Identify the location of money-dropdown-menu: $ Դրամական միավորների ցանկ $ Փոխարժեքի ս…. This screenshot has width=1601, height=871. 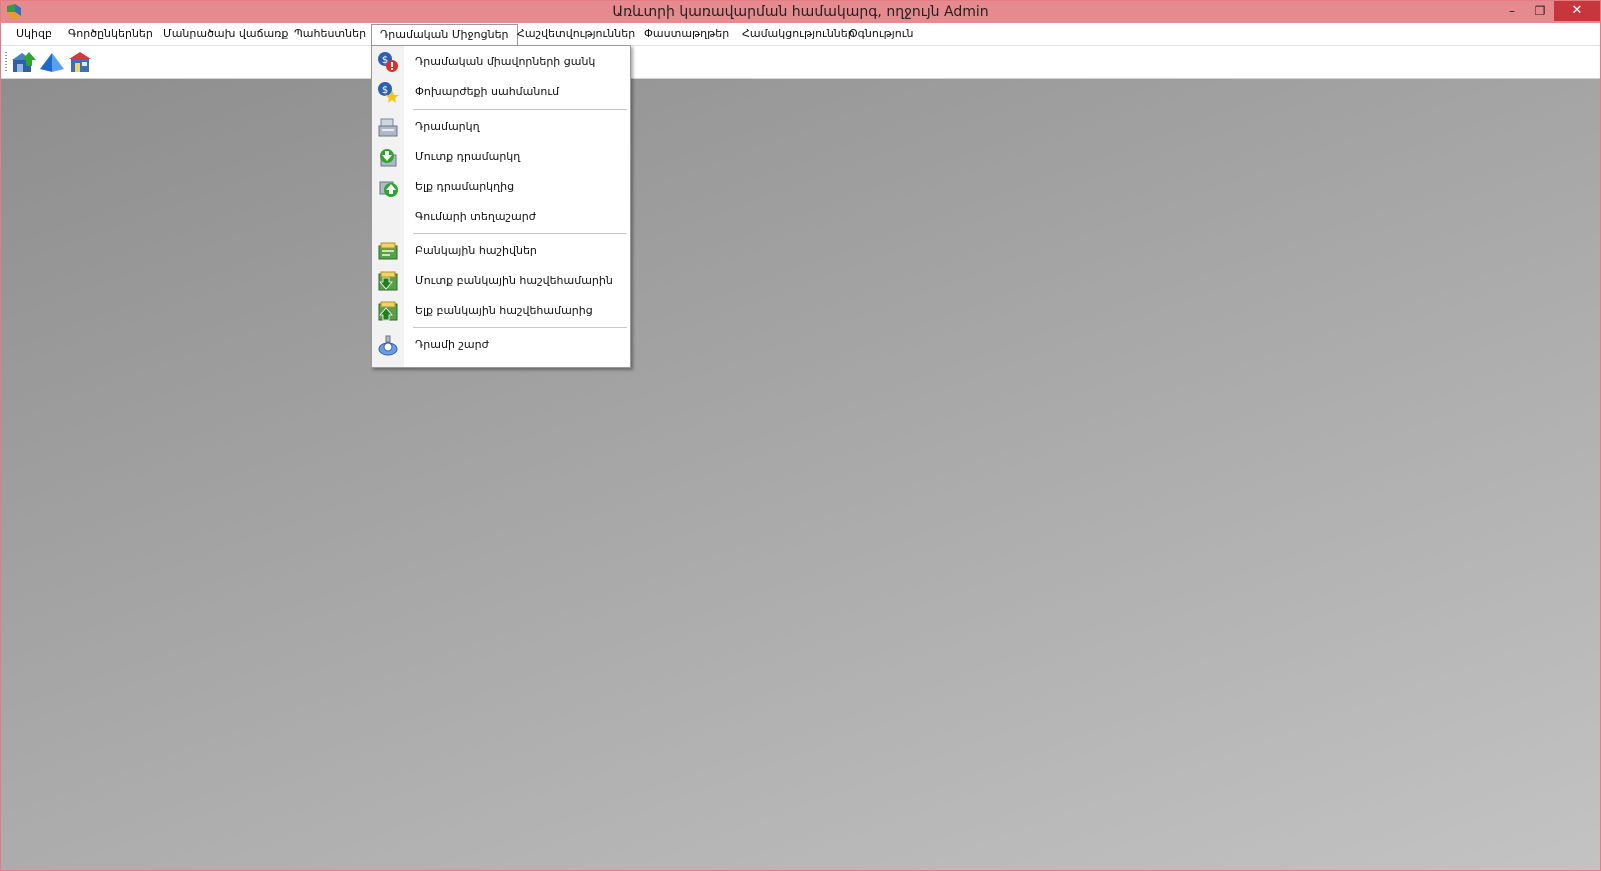
(501, 206).